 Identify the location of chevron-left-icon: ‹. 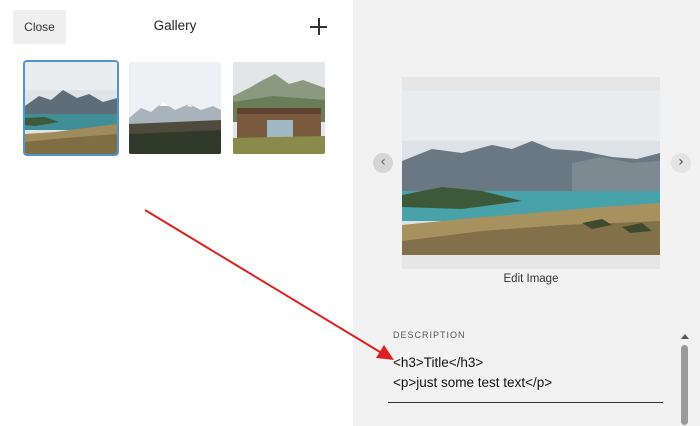
(383, 163).